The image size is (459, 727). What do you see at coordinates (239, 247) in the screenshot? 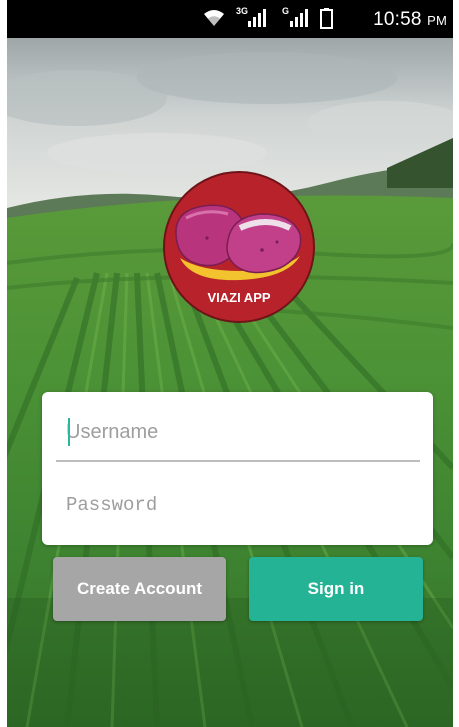
I see `app-logo: VIAZI APP` at bounding box center [239, 247].